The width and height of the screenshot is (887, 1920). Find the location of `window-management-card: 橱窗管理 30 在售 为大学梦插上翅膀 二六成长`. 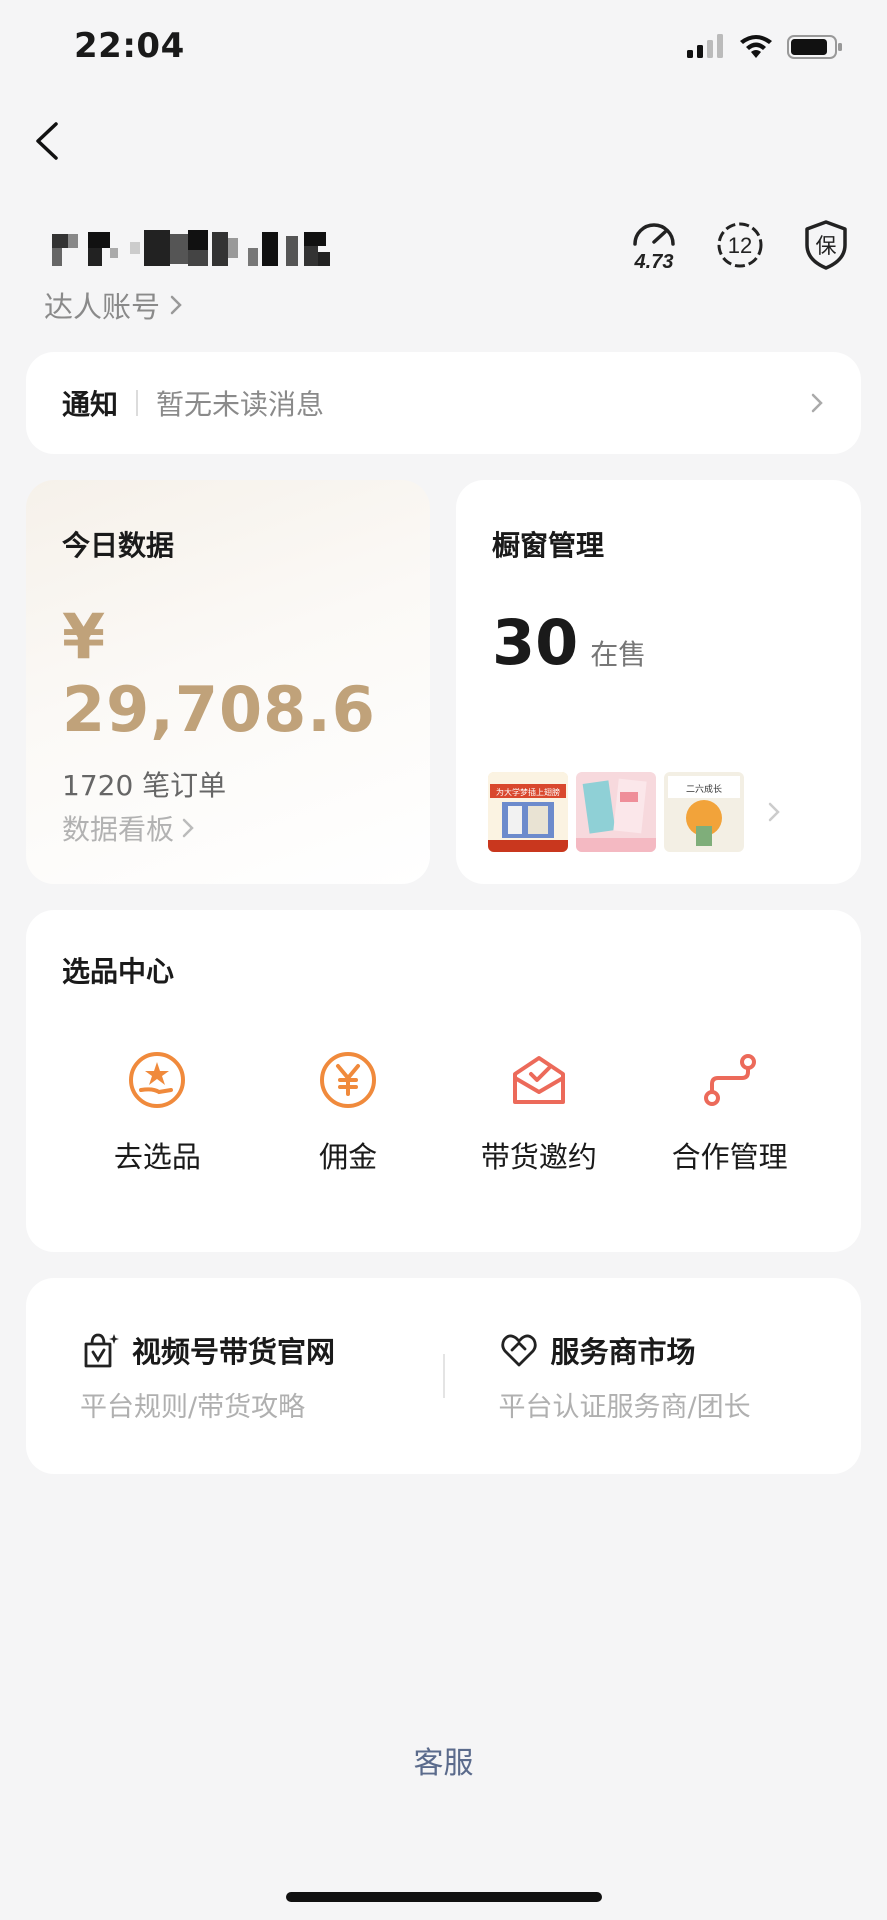

window-management-card: 橱窗管理 30 在售 为大学梦插上翅膀 二六成长 is located at coordinates (658, 682).